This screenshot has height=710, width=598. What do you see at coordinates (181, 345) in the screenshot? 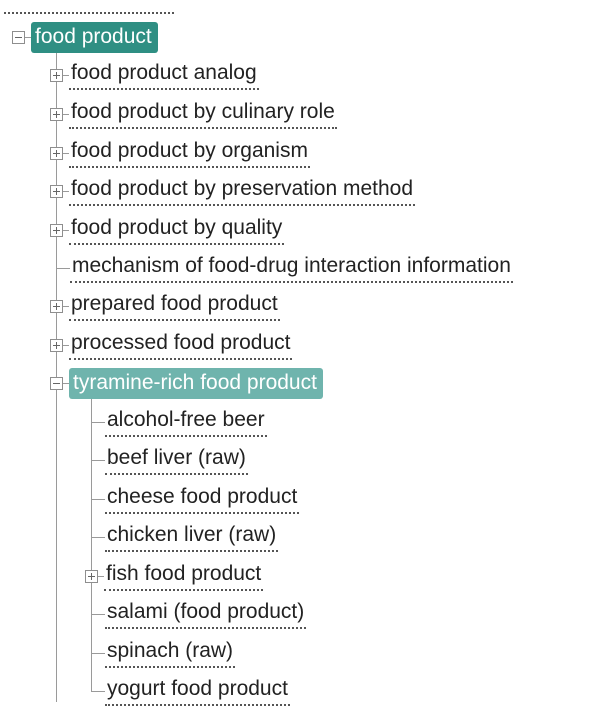
I see `node-label: processed food product` at bounding box center [181, 345].